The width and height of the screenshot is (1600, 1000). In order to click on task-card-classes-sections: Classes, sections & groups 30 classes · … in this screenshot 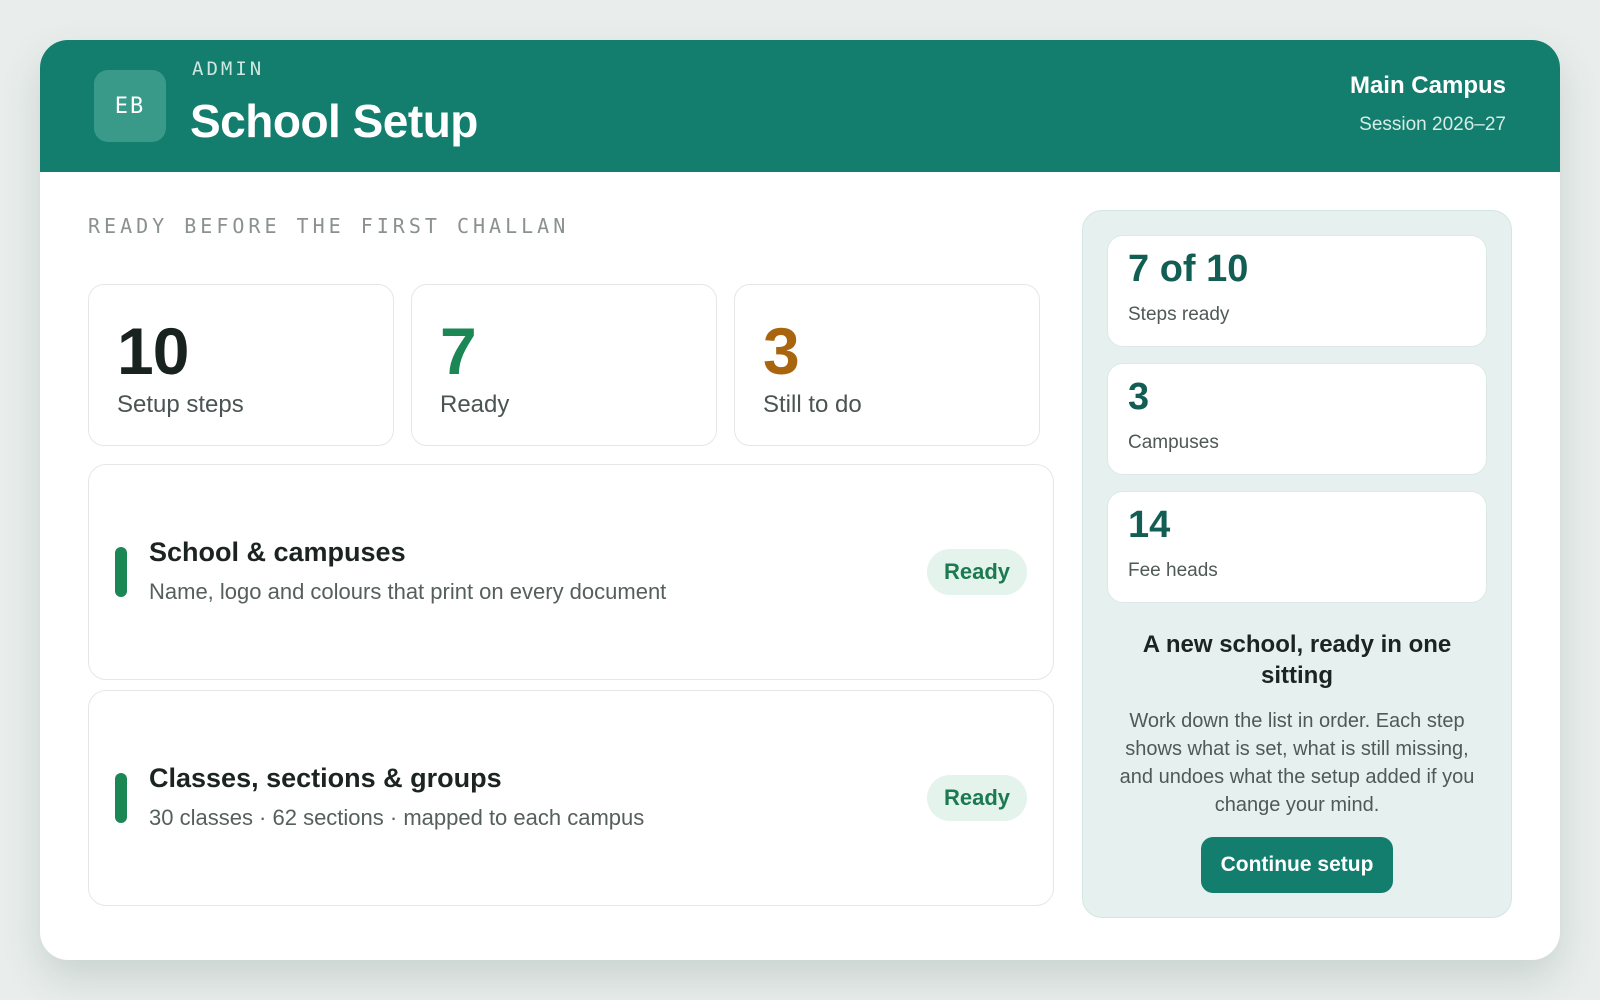, I will do `click(571, 798)`.